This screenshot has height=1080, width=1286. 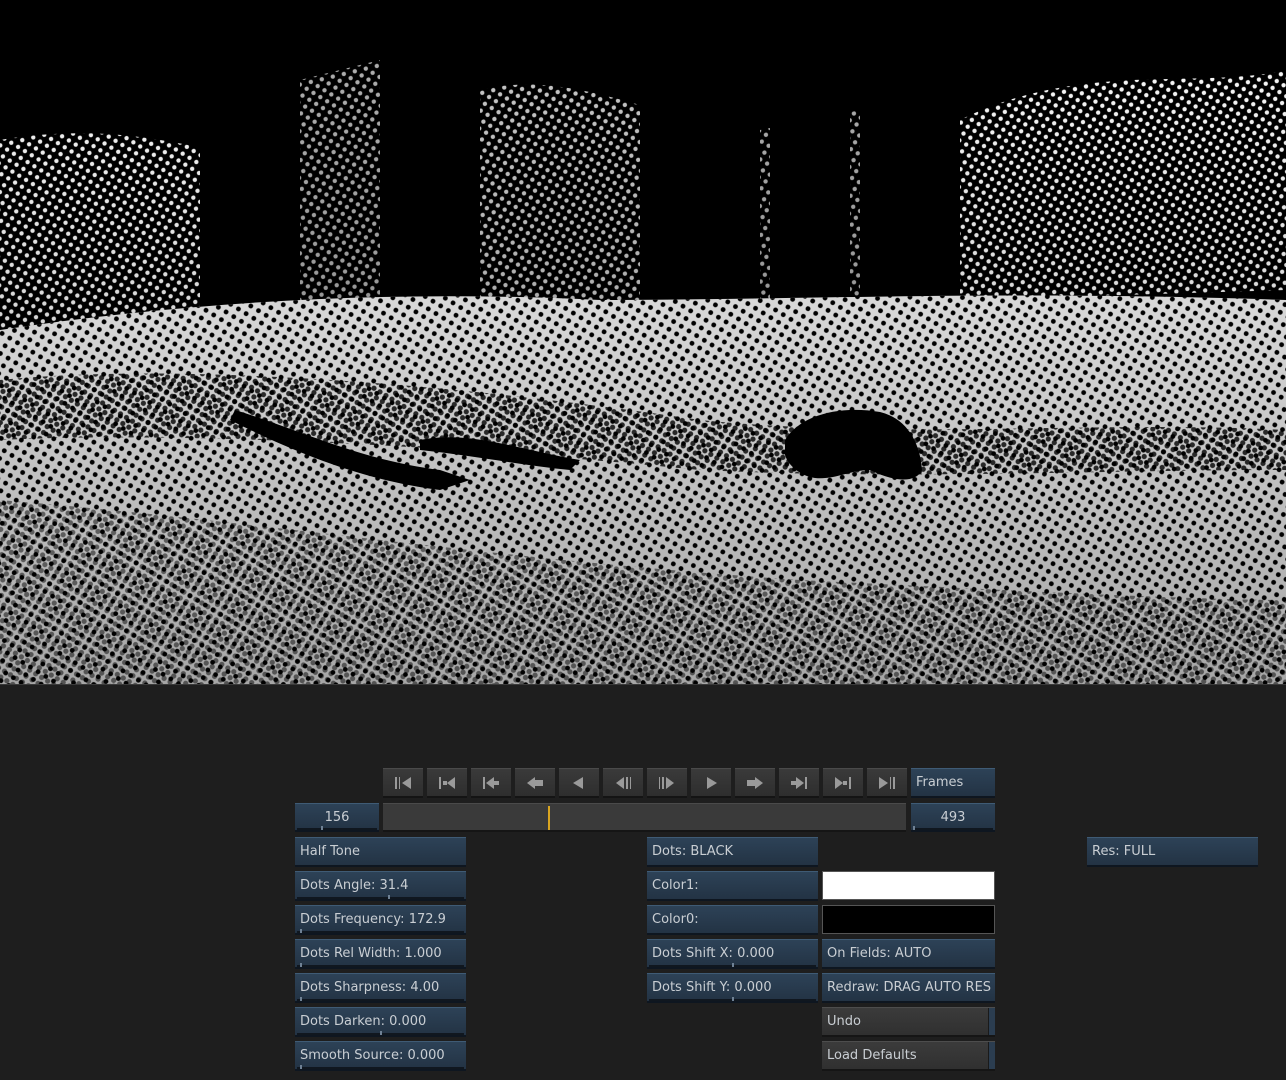 I want to click on previous-keyframe-icon, so click(x=491, y=782).